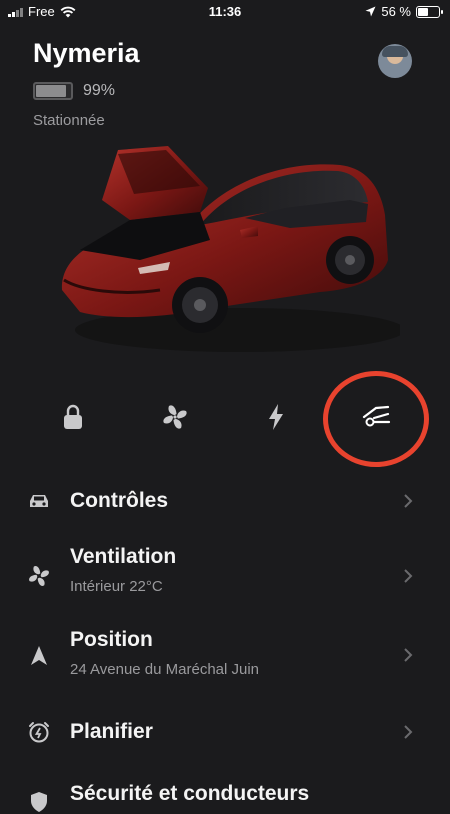  Describe the element at coordinates (396, 11) in the screenshot. I see `battery-percentage: 56 %` at that location.